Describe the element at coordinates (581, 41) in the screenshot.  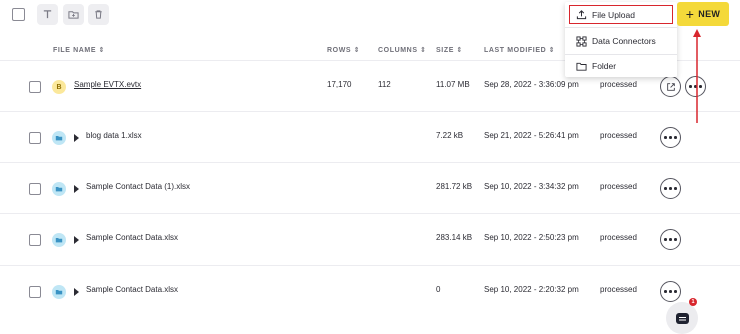
I see `connectors-icon` at that location.